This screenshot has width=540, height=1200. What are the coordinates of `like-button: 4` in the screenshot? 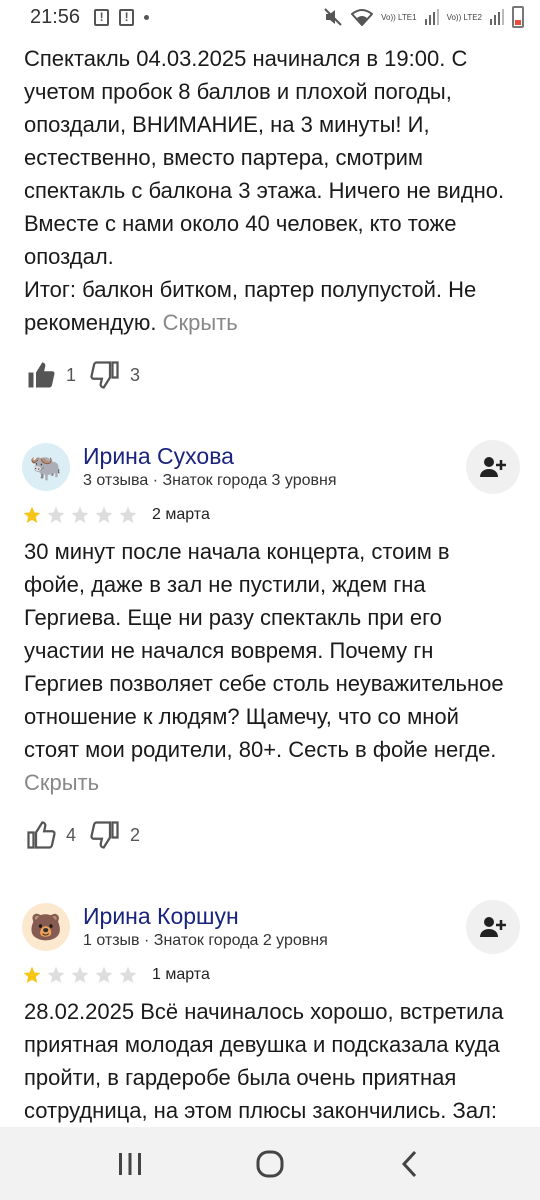 It's located at (51, 835).